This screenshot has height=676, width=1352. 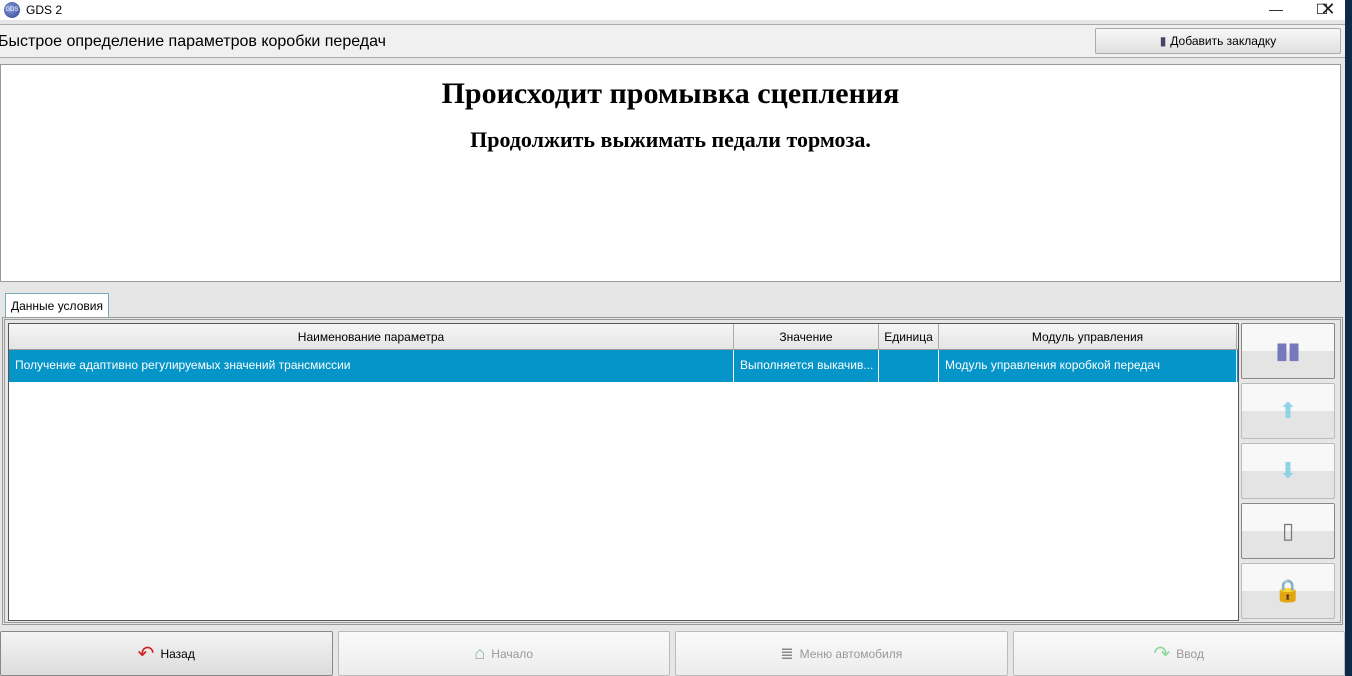 I want to click on cell-unit, so click(x=909, y=366).